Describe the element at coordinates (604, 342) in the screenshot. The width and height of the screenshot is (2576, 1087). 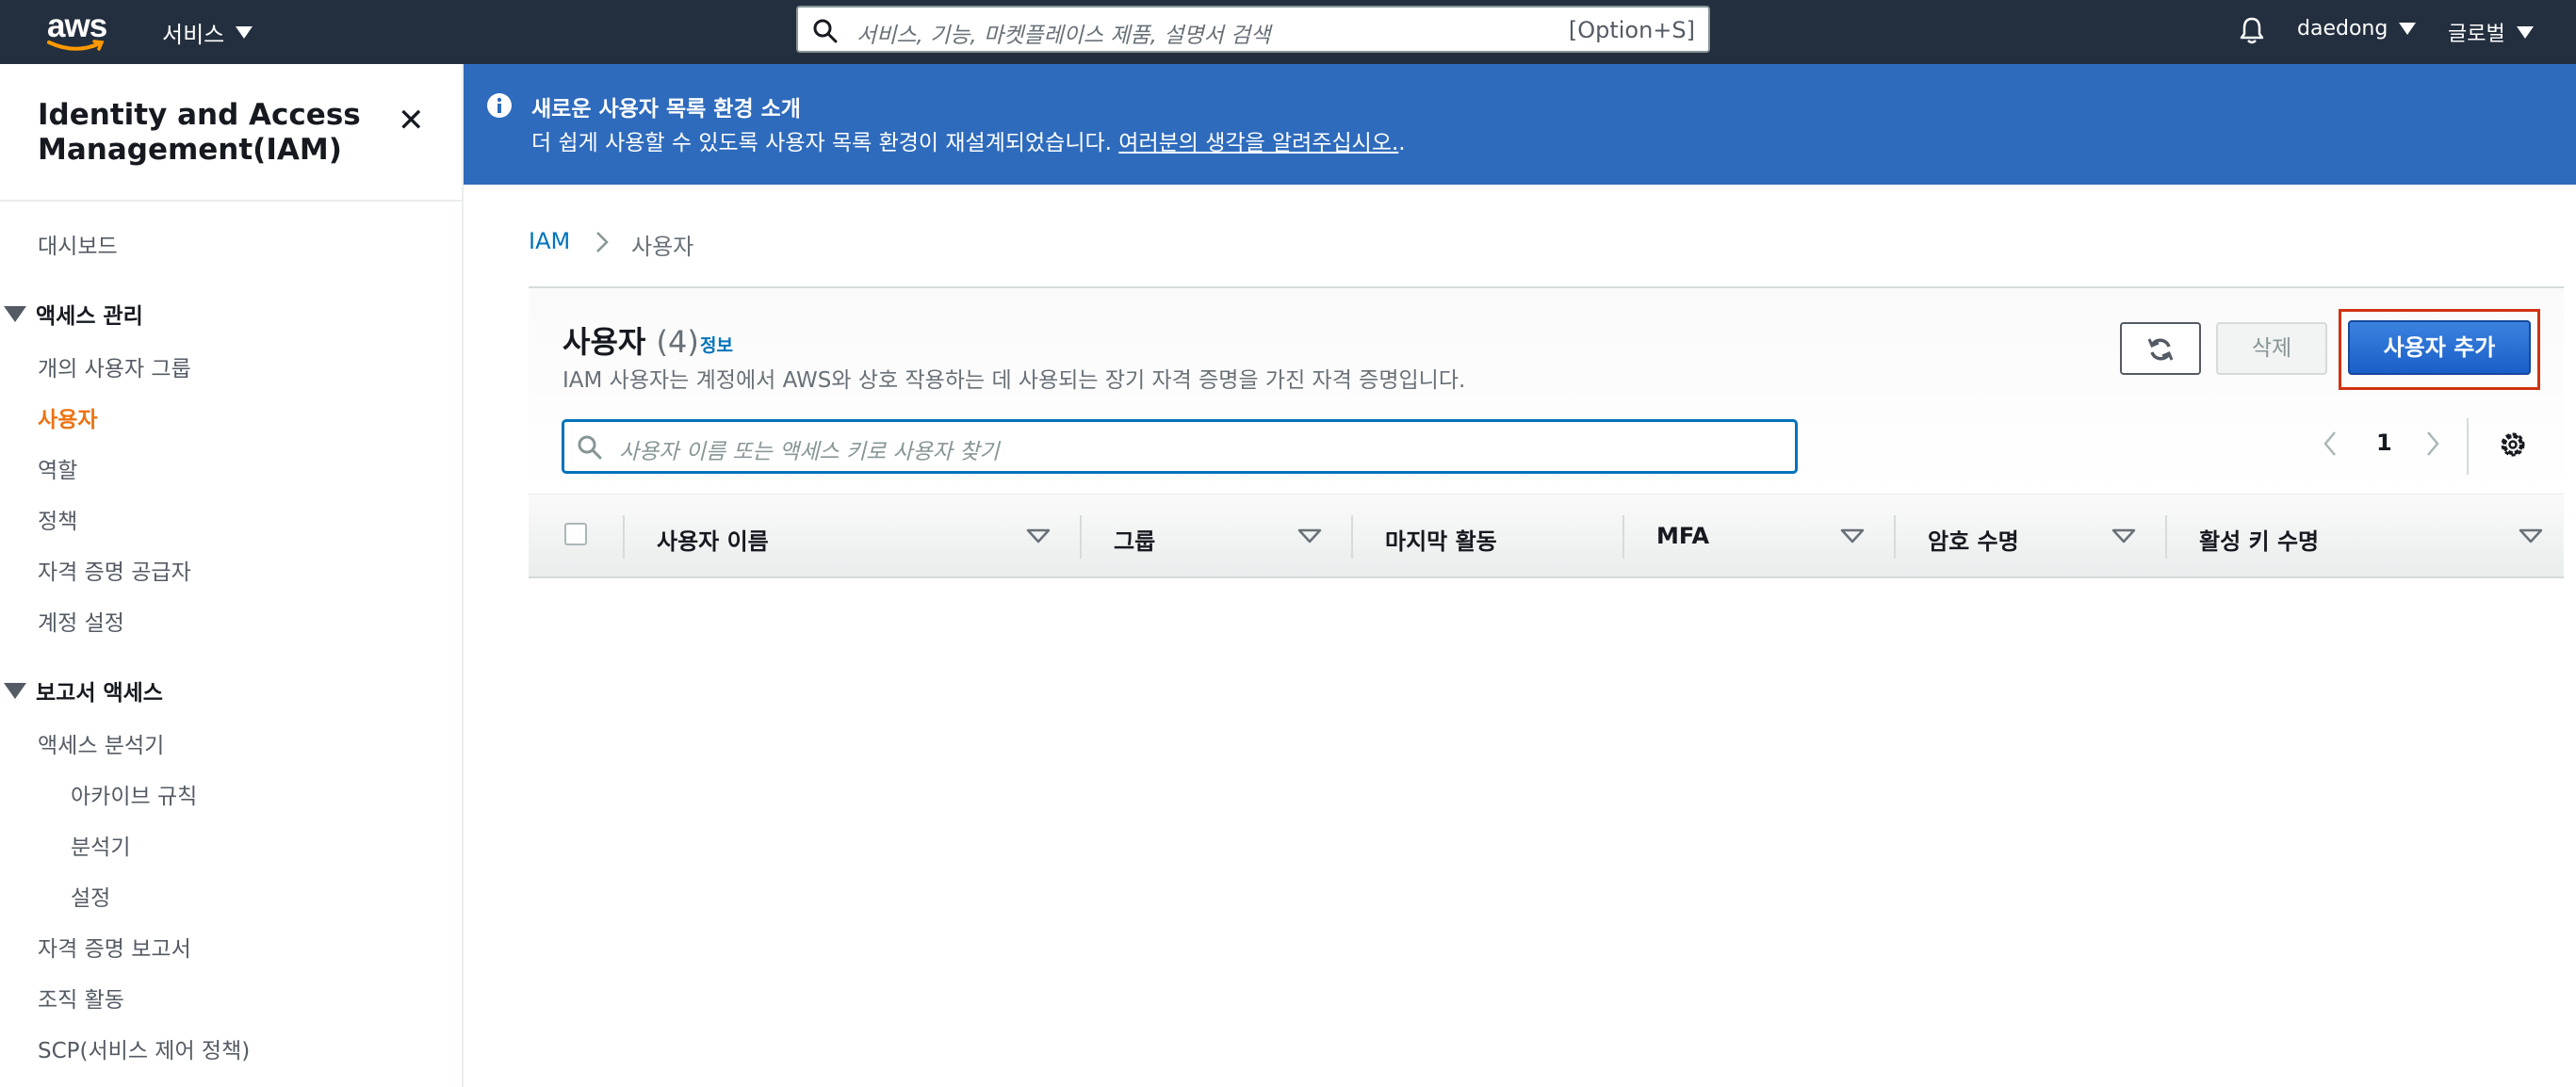
I see `panel-title-text: 사용자` at that location.